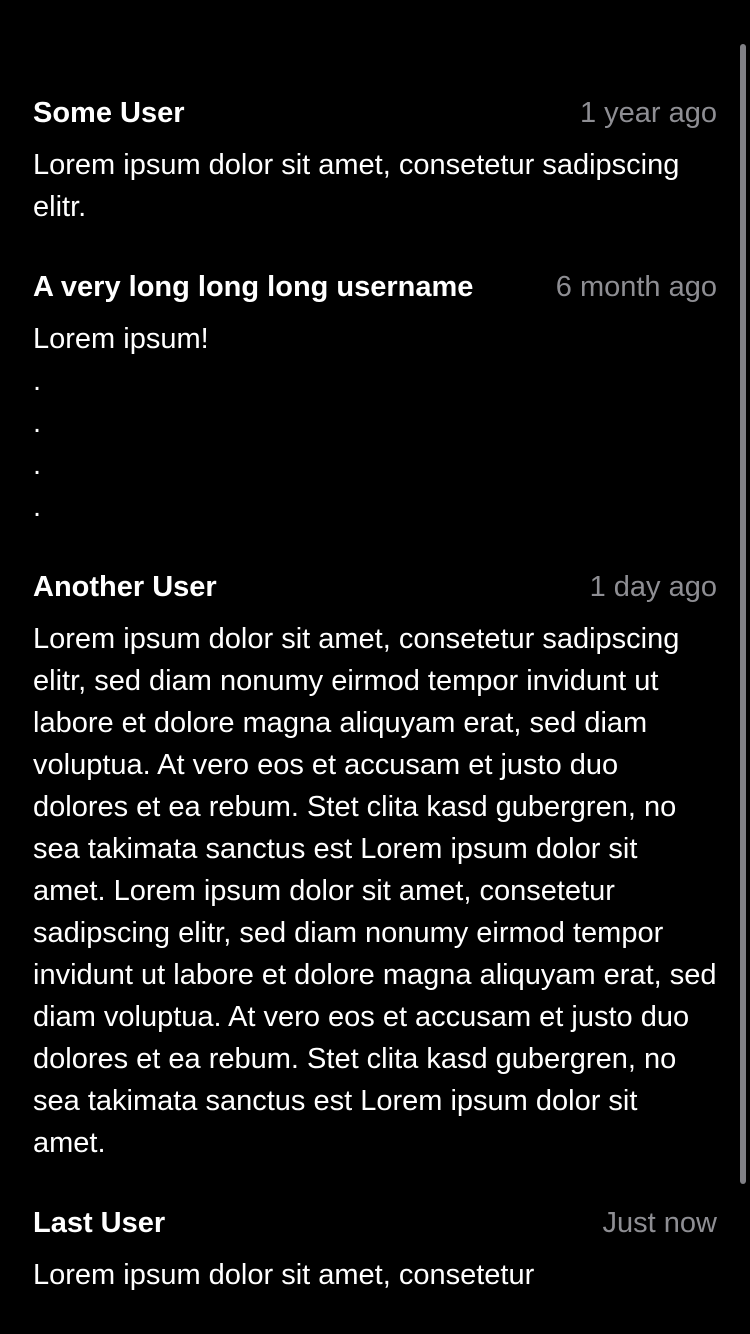 This screenshot has width=750, height=1334. Describe the element at coordinates (121, 423) in the screenshot. I see `comment-body: Lorem ipsum! . . . .` at that location.